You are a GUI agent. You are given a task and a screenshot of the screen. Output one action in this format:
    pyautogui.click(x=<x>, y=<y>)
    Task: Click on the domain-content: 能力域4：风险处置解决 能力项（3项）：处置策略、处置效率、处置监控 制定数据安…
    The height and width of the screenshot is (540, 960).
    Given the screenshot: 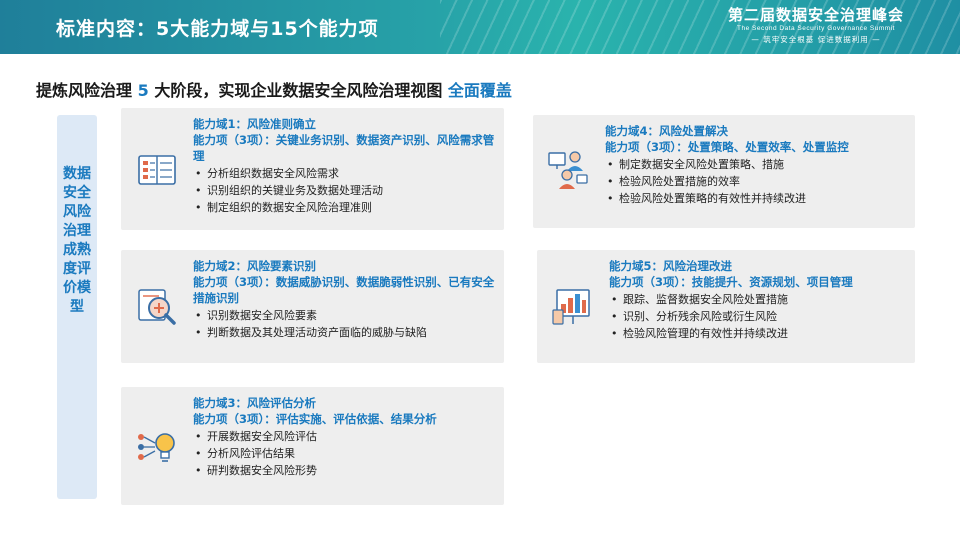 What is the action you would take?
    pyautogui.click(x=756, y=165)
    